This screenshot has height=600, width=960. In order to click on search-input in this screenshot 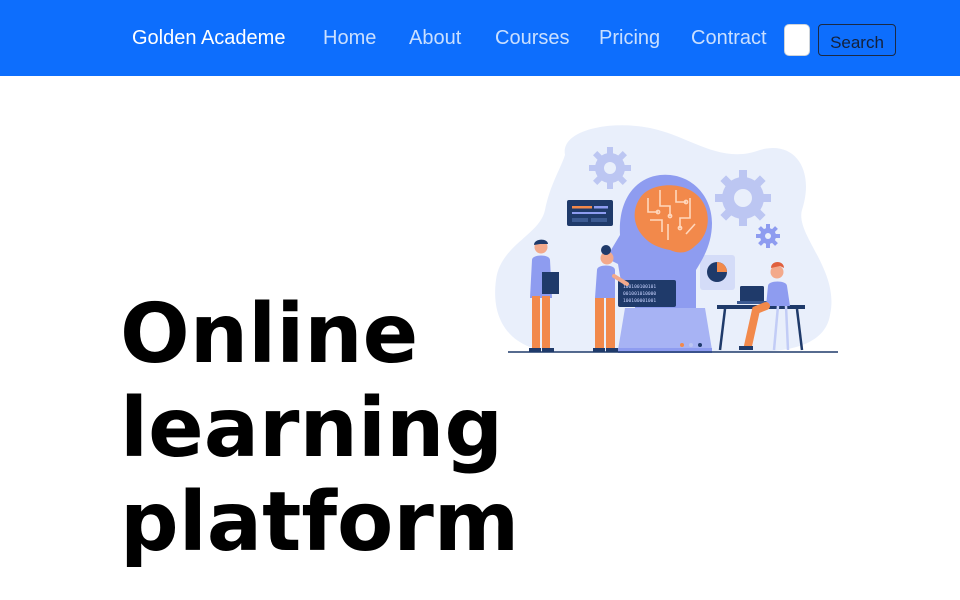, I will do `click(797, 40)`.